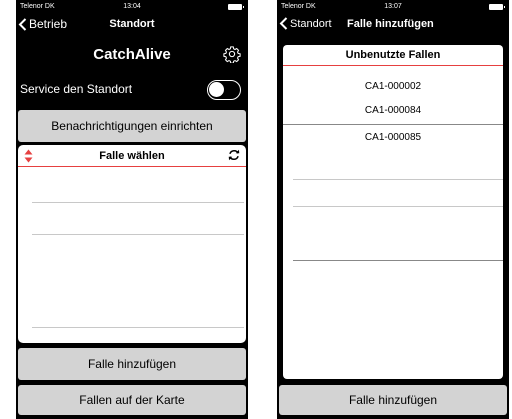 The height and width of the screenshot is (419, 512). I want to click on status-bar: Telenor DK 13:07, so click(393, 6).